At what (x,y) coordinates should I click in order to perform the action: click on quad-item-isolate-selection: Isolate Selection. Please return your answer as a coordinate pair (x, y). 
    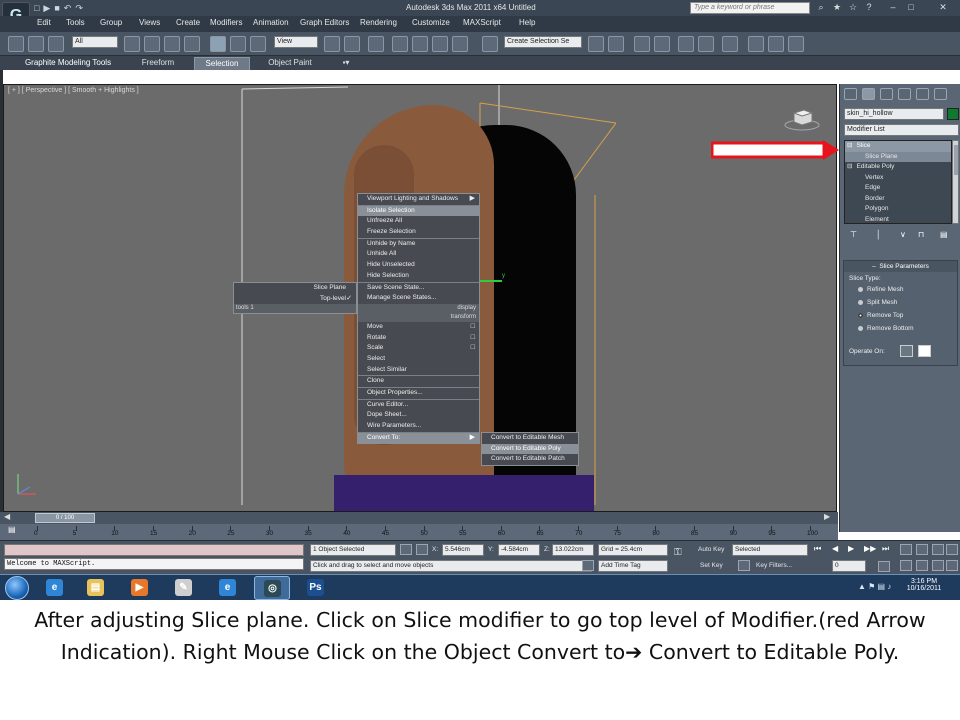
    Looking at the image, I should click on (418, 211).